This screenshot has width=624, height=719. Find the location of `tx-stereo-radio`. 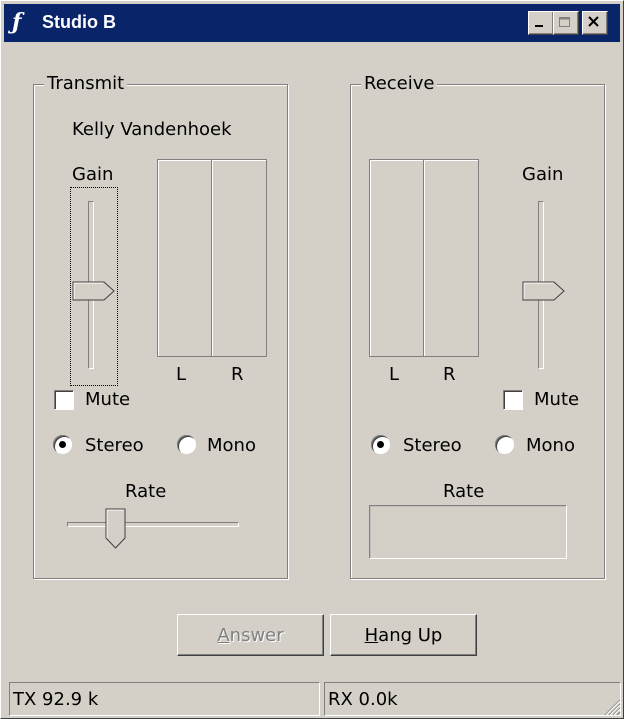

tx-stereo-radio is located at coordinates (62, 444).